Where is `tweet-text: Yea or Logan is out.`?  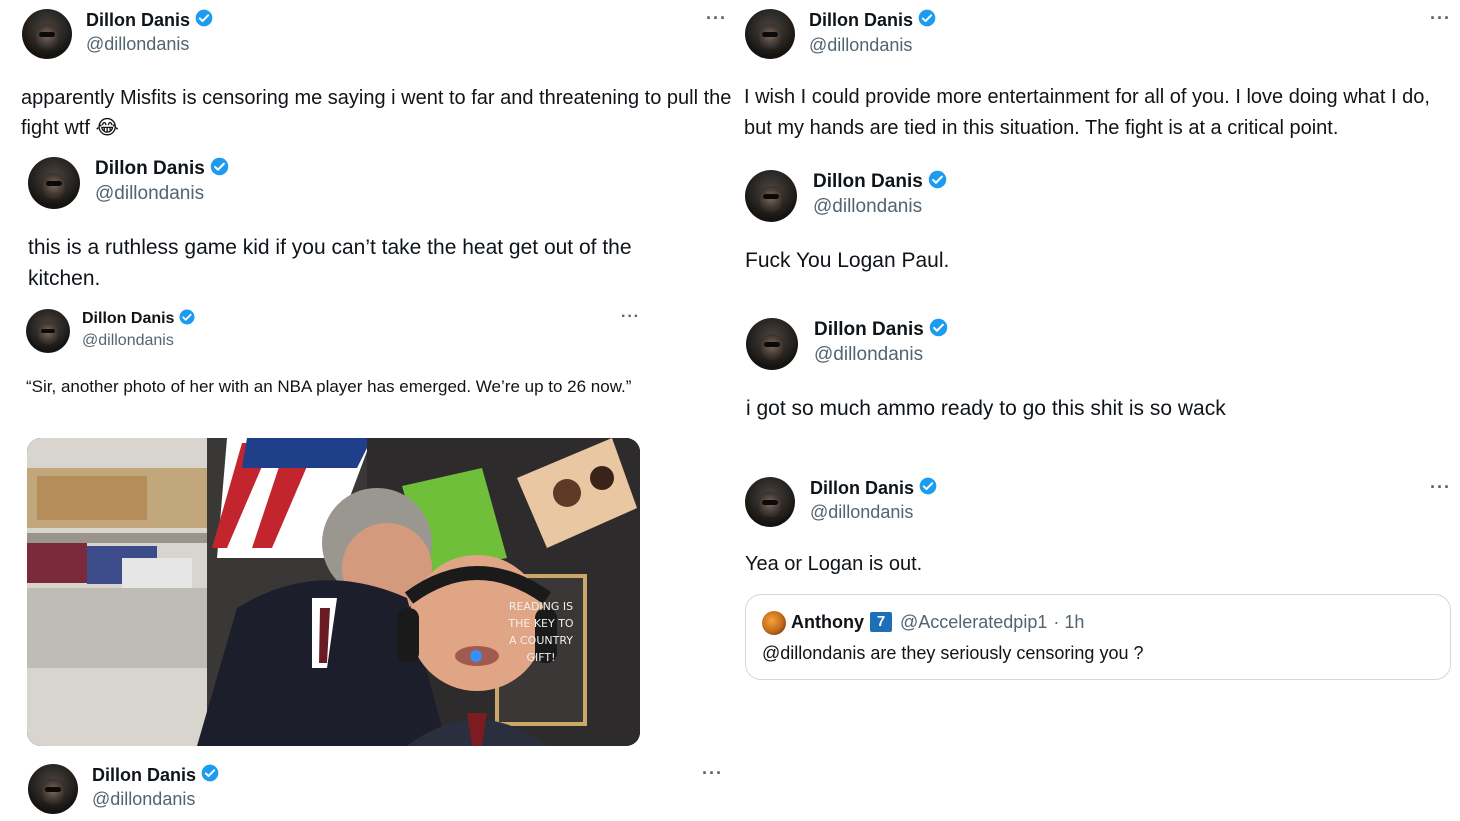 tweet-text: Yea or Logan is out. is located at coordinates (834, 564).